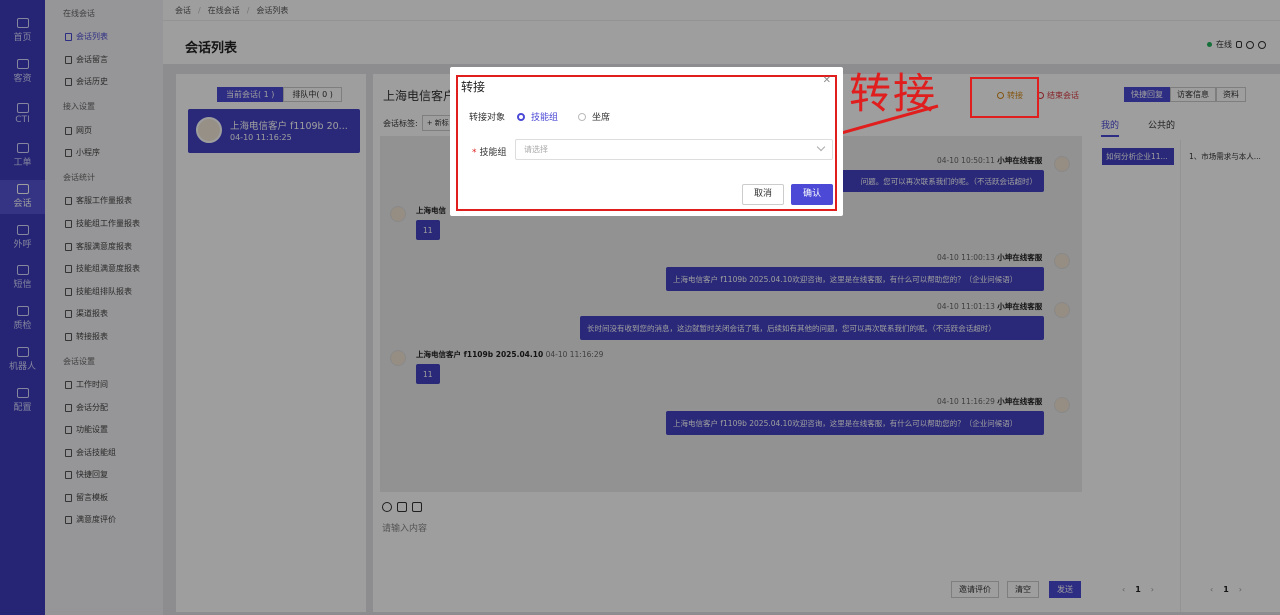 This screenshot has width=1280, height=615. I want to click on target-label: 转接对象, so click(487, 118).